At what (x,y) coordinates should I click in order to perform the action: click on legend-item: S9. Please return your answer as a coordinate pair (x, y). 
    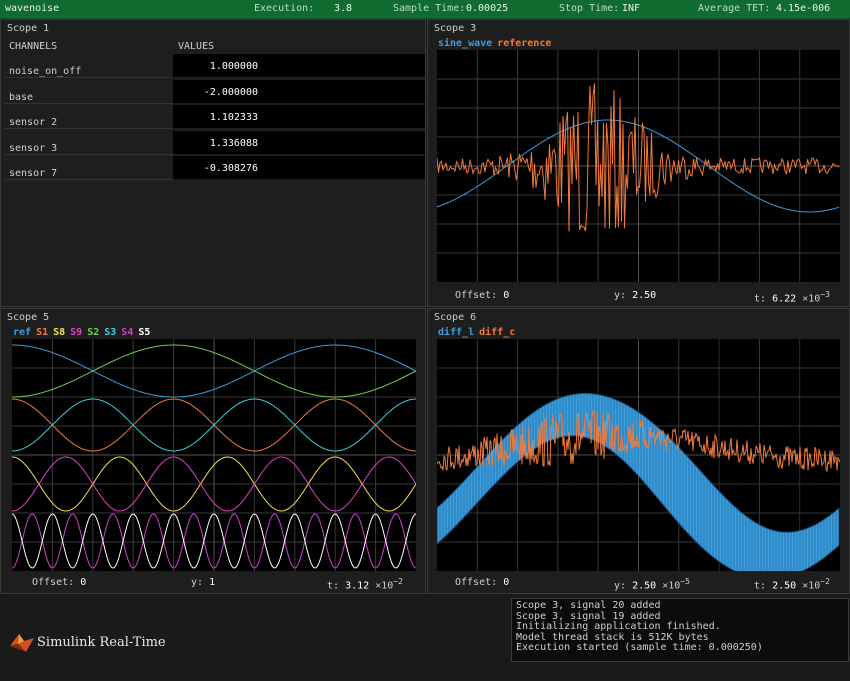
    Looking at the image, I should click on (76, 332).